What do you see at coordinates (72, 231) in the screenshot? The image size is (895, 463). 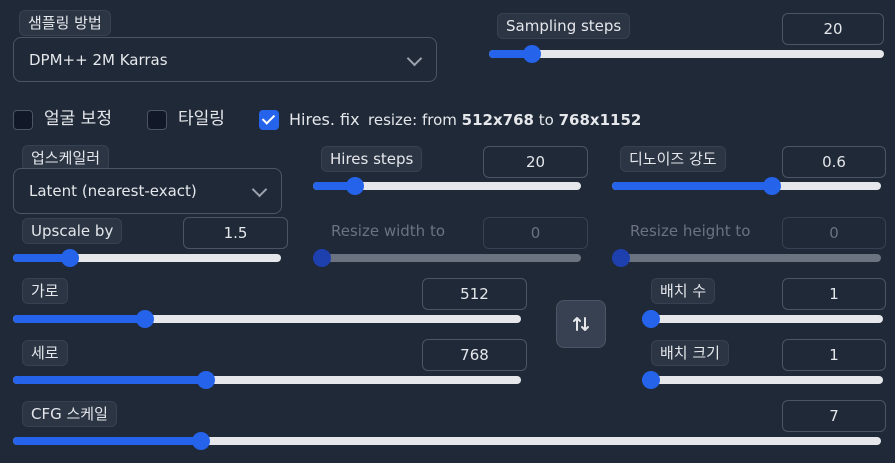 I see `upscale-by-label: Upscale by` at bounding box center [72, 231].